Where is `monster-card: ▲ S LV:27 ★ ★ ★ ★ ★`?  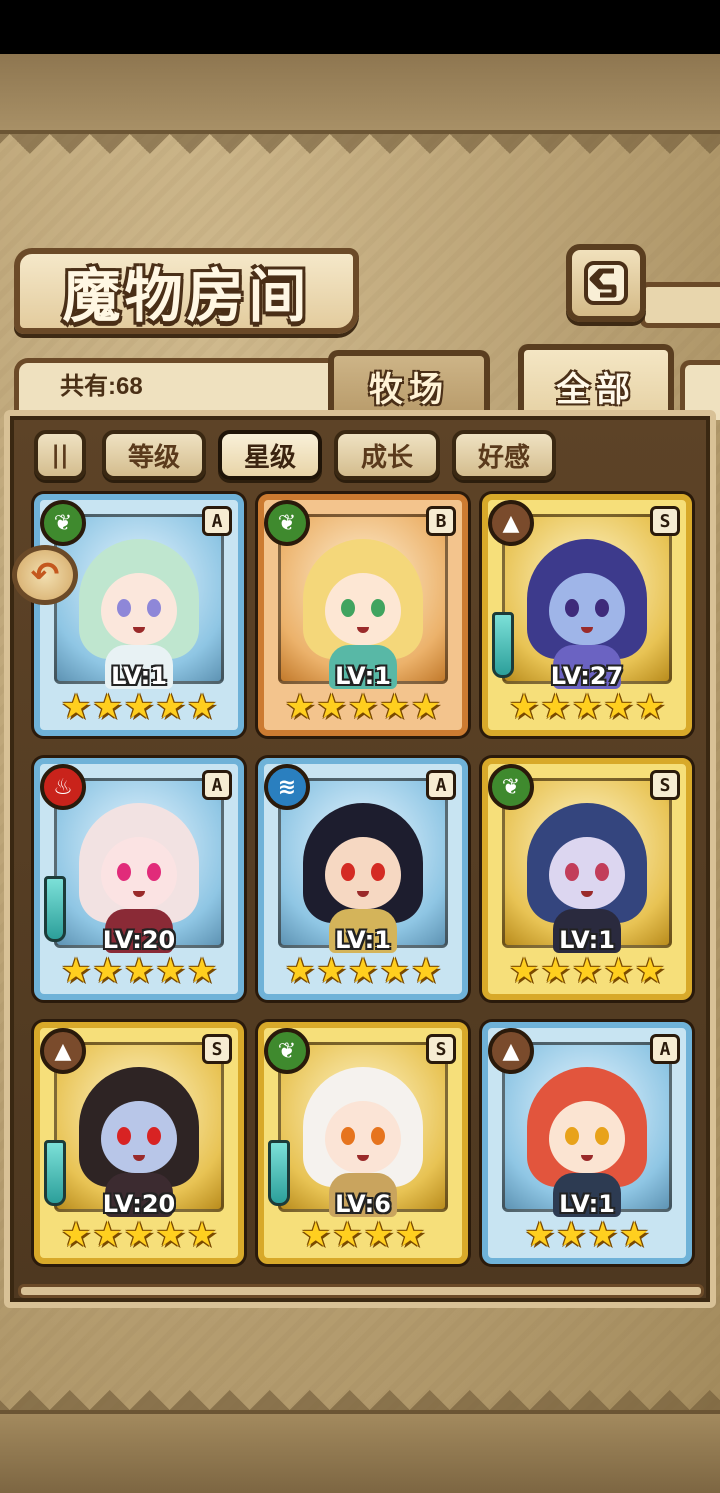 monster-card: ▲ S LV:27 ★ ★ ★ ★ ★ is located at coordinates (587, 615).